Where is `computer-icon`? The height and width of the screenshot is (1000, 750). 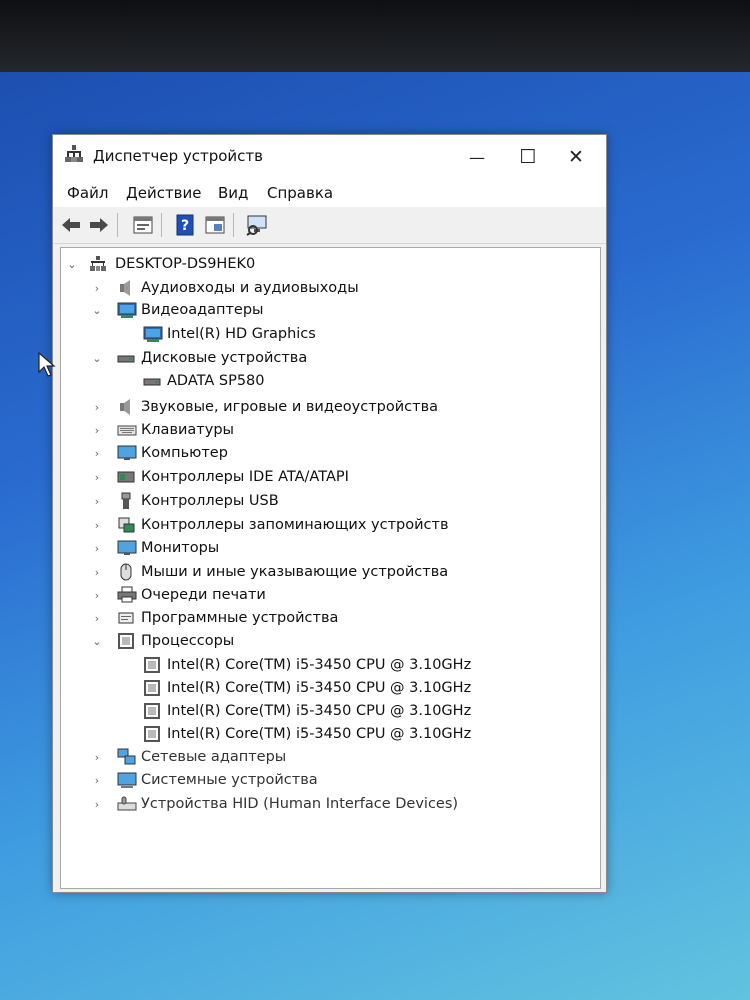
computer-icon is located at coordinates (127, 453).